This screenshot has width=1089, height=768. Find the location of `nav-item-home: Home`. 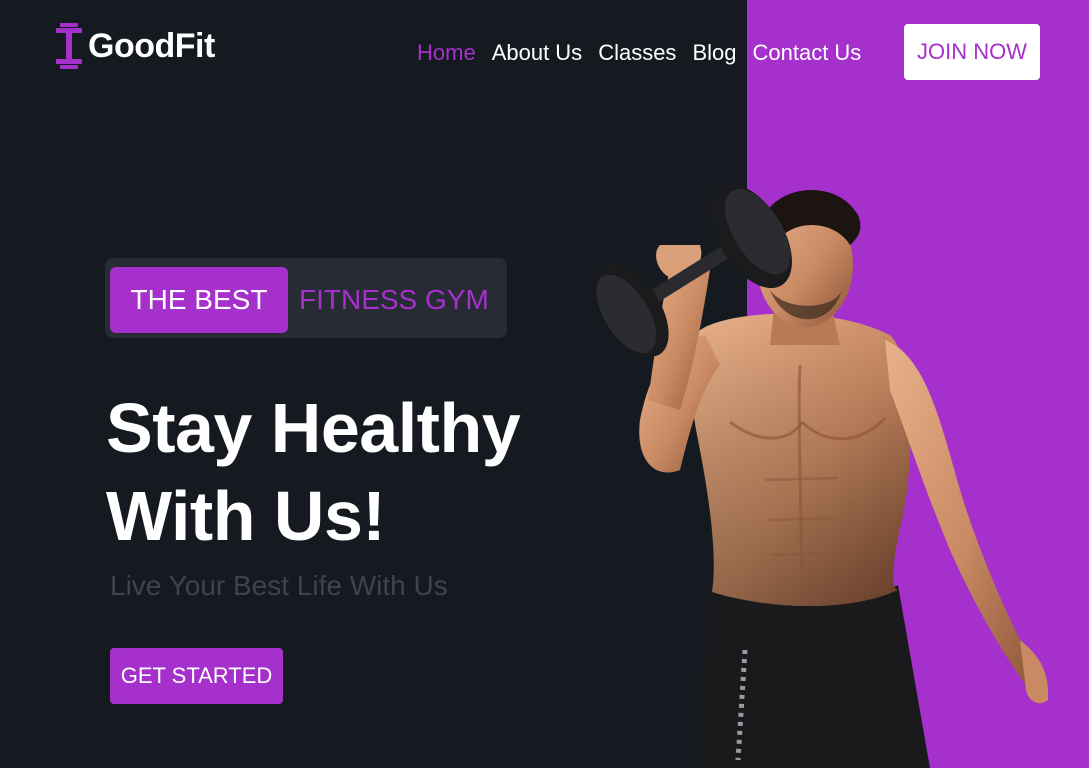

nav-item-home: Home is located at coordinates (446, 53).